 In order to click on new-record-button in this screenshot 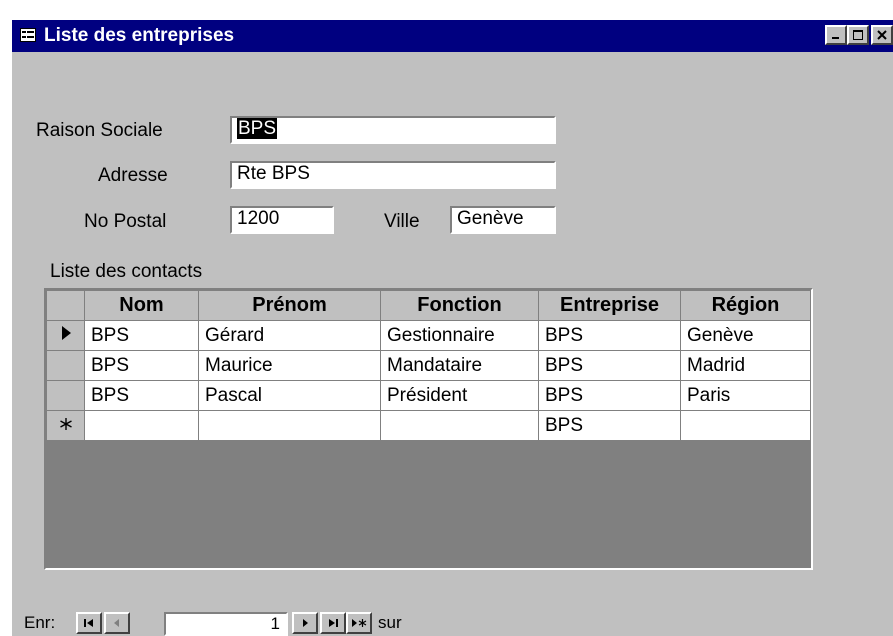, I will do `click(359, 623)`.